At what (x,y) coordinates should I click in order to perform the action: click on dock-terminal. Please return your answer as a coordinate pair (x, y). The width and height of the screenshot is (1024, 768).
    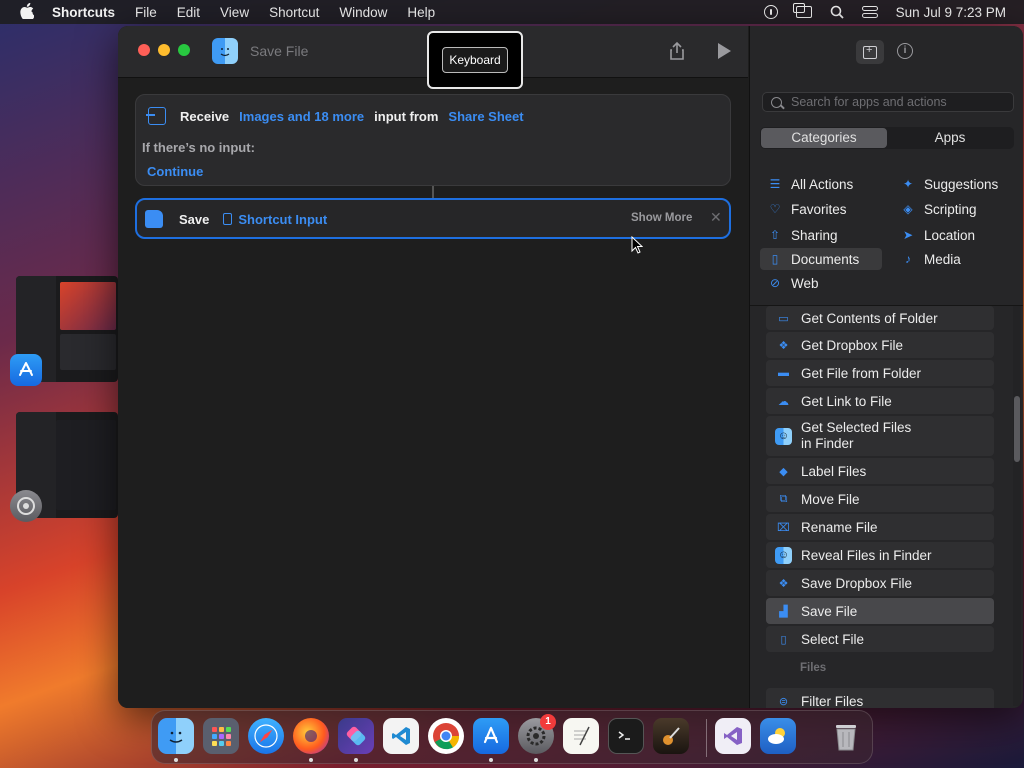
    Looking at the image, I should click on (626, 736).